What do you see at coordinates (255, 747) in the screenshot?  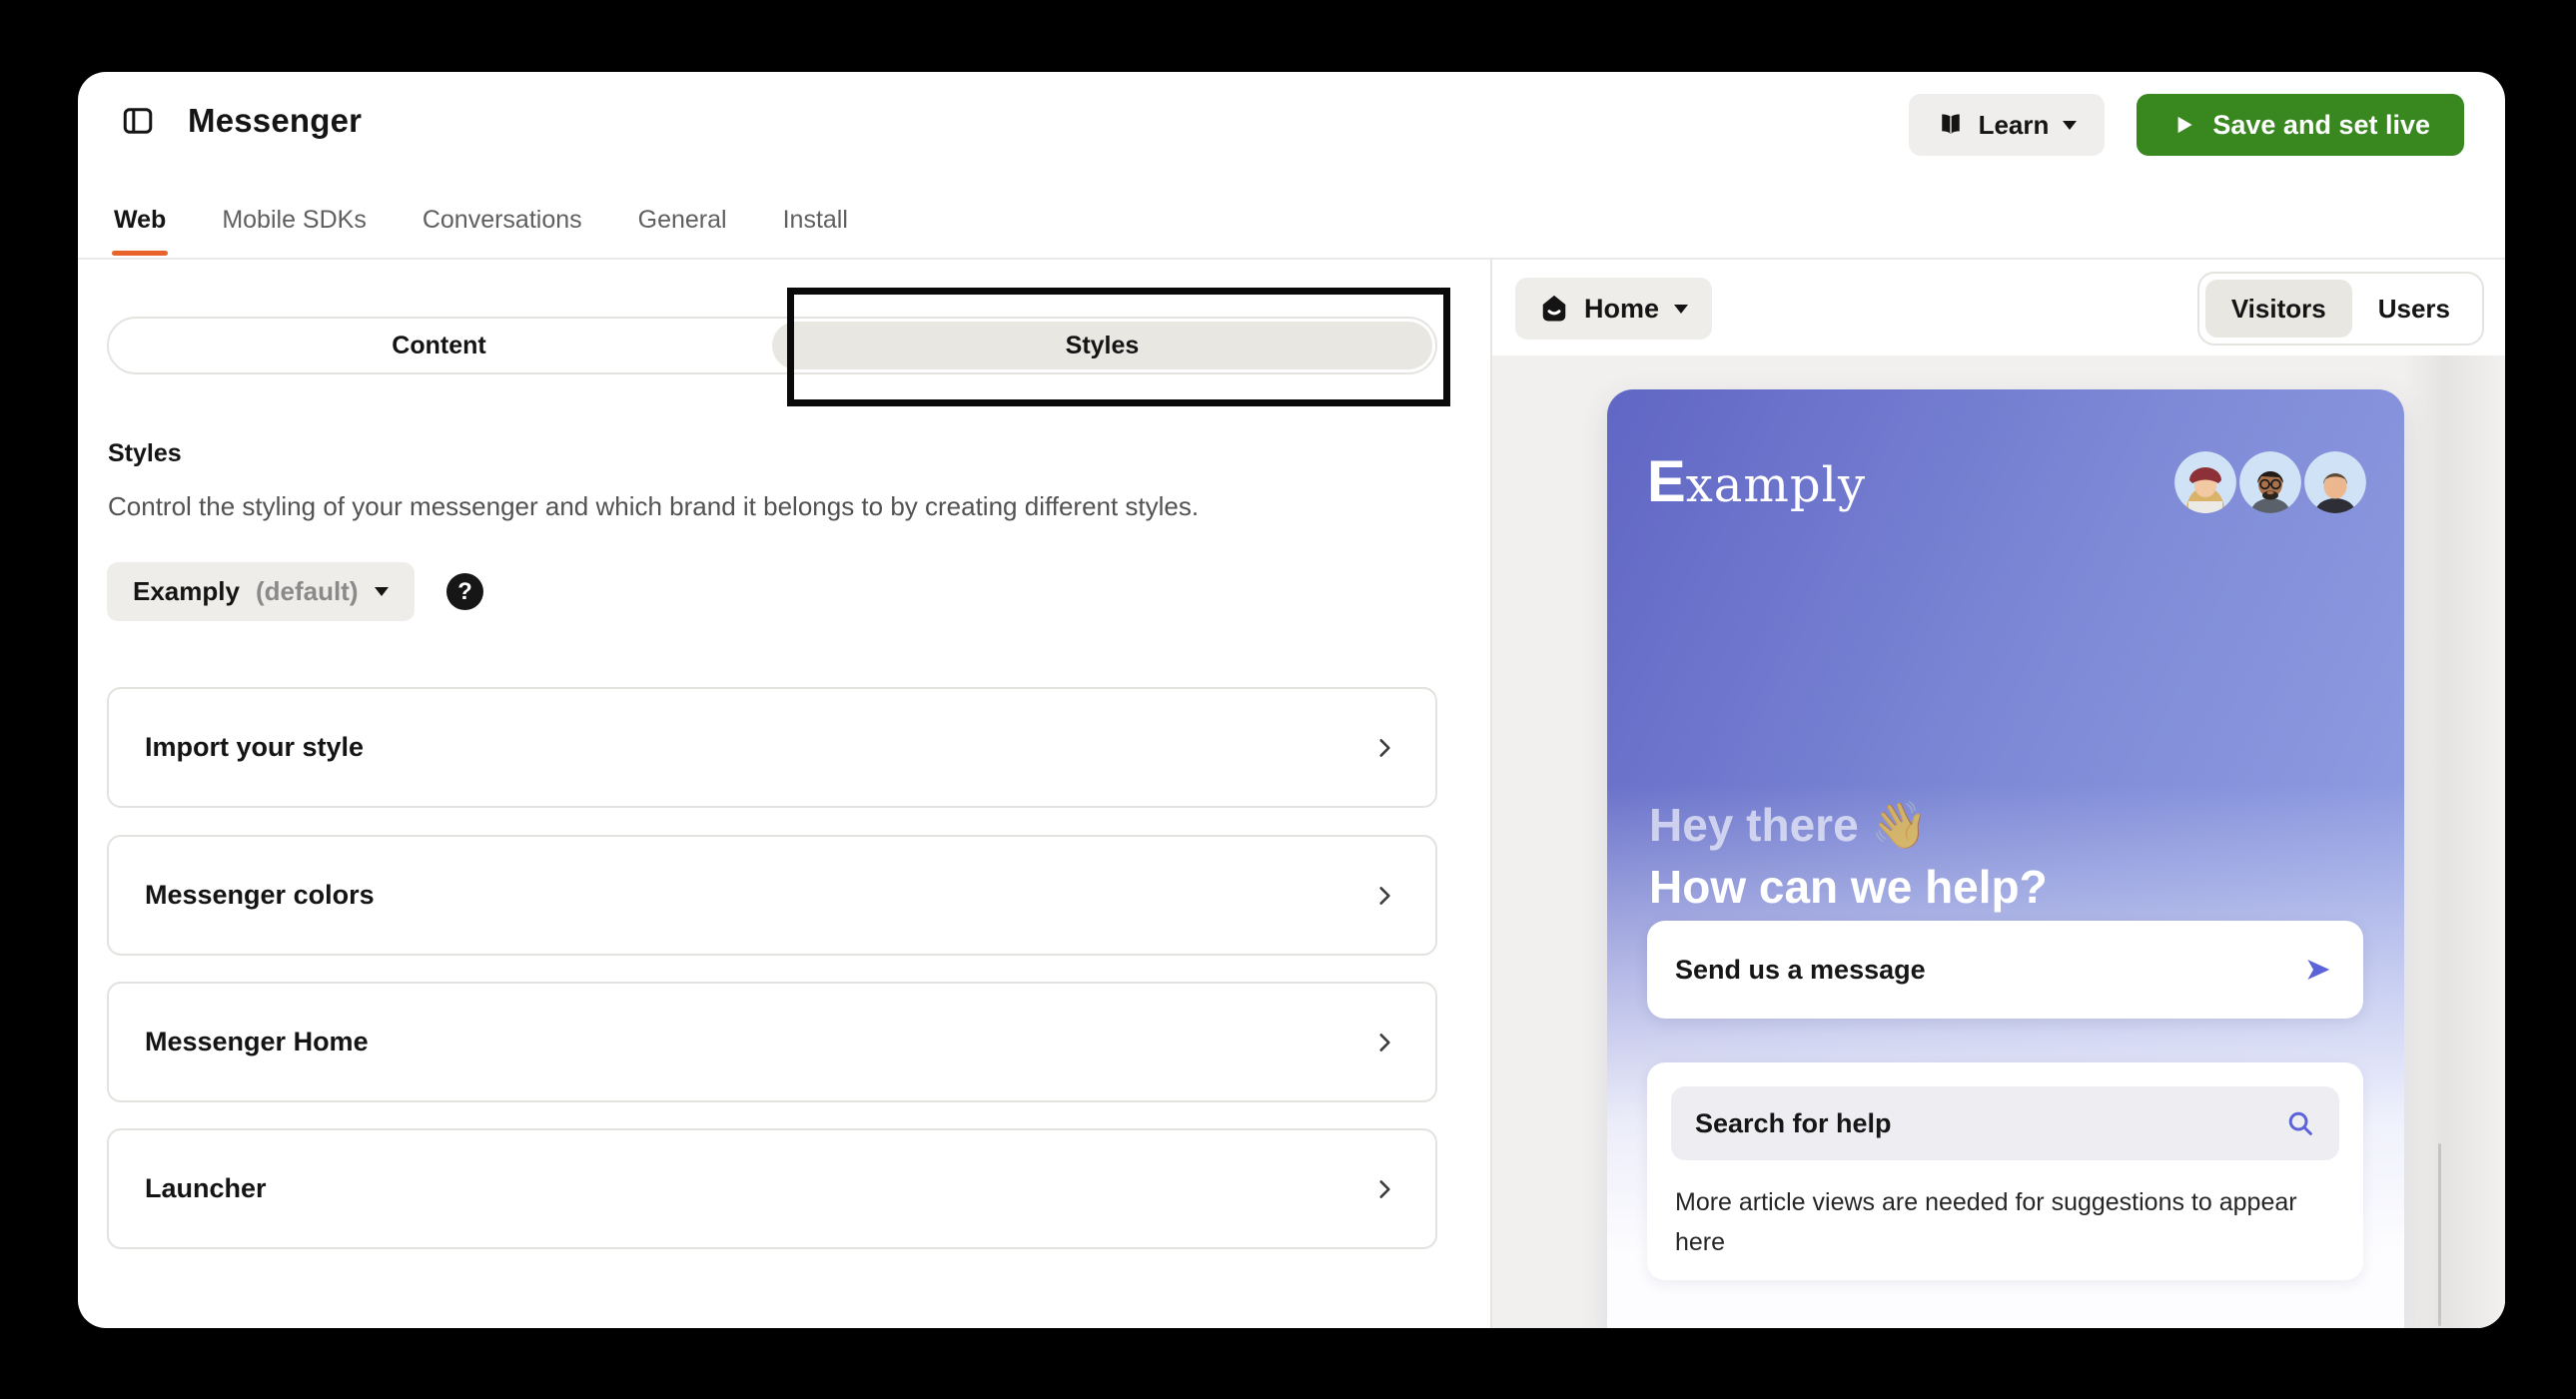 I see `card-label: Import your style` at bounding box center [255, 747].